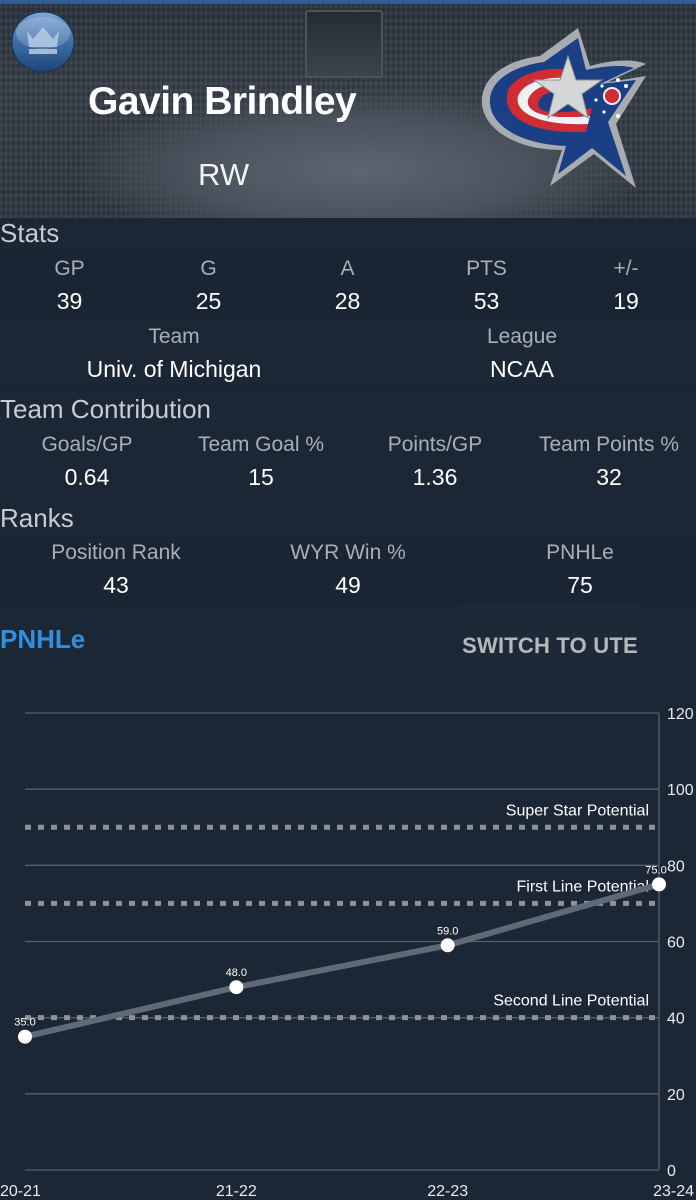 This screenshot has height=1200, width=696. Describe the element at coordinates (486, 286) in the screenshot. I see `stat-pts: PTS 53` at that location.